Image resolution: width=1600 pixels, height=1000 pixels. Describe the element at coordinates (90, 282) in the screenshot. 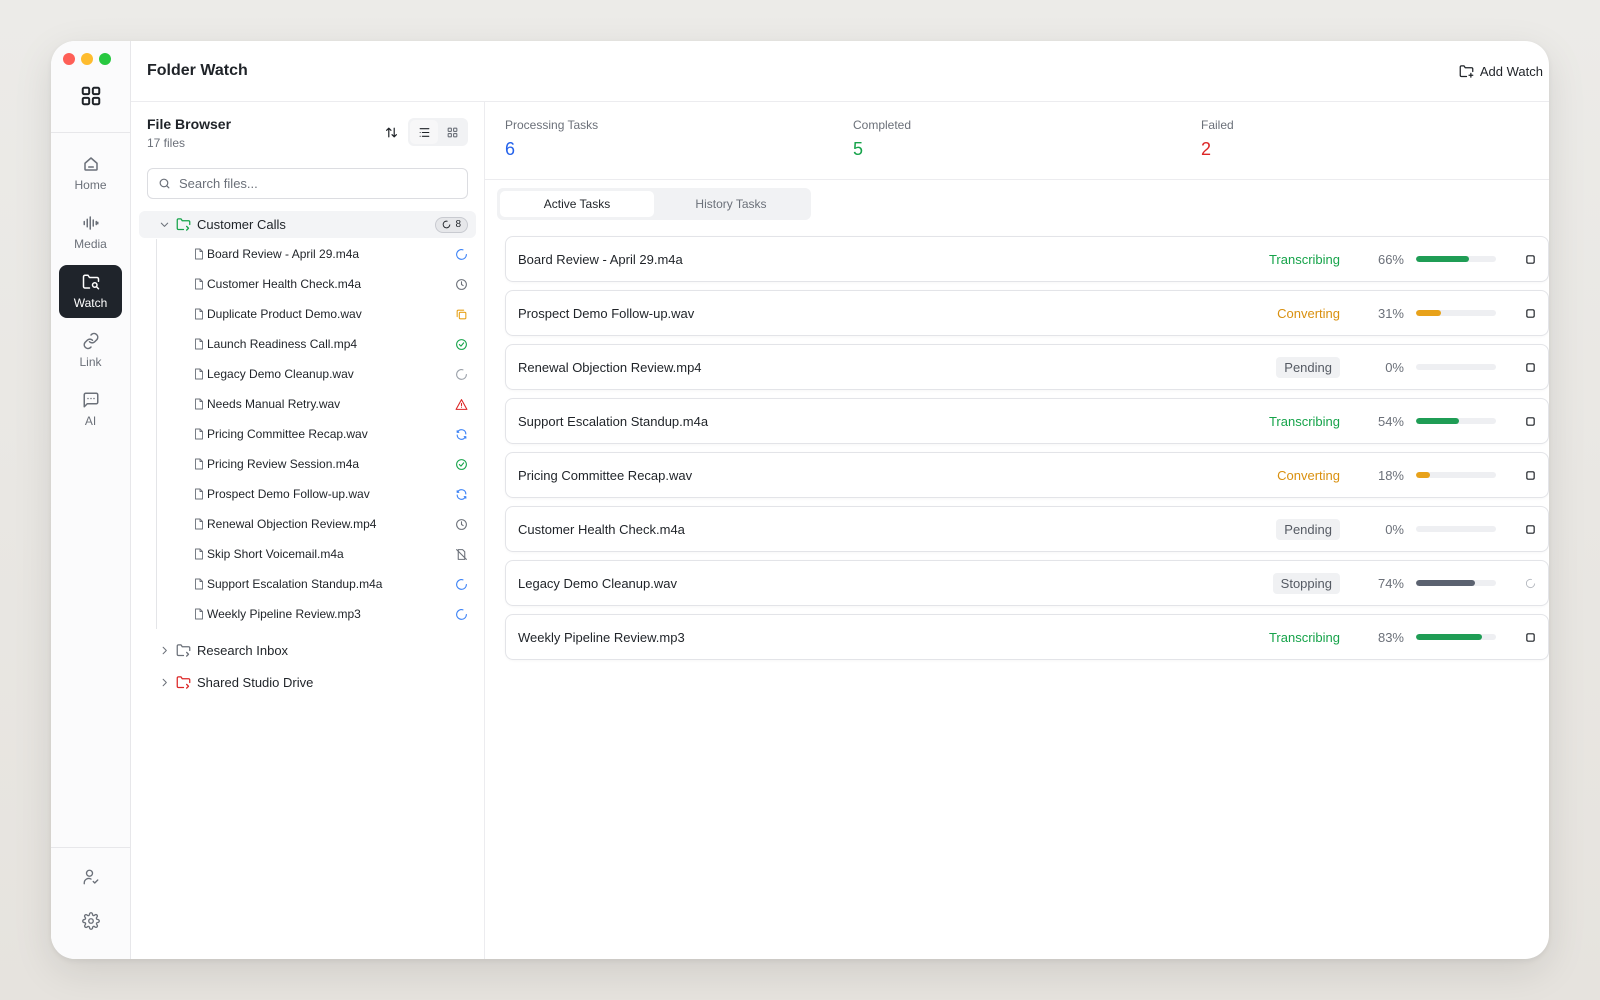

I see `folder-search-icon` at that location.